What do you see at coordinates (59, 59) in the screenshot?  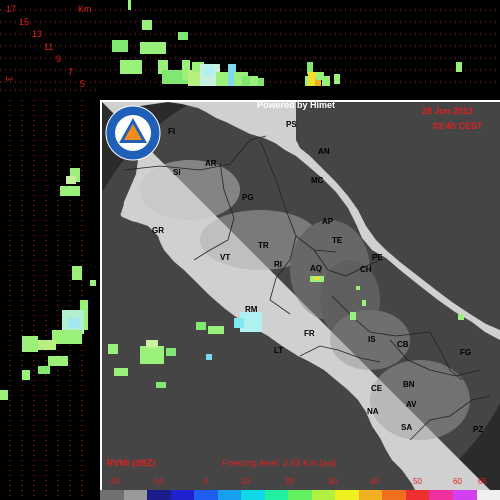 I see `height-label-9: 9` at bounding box center [59, 59].